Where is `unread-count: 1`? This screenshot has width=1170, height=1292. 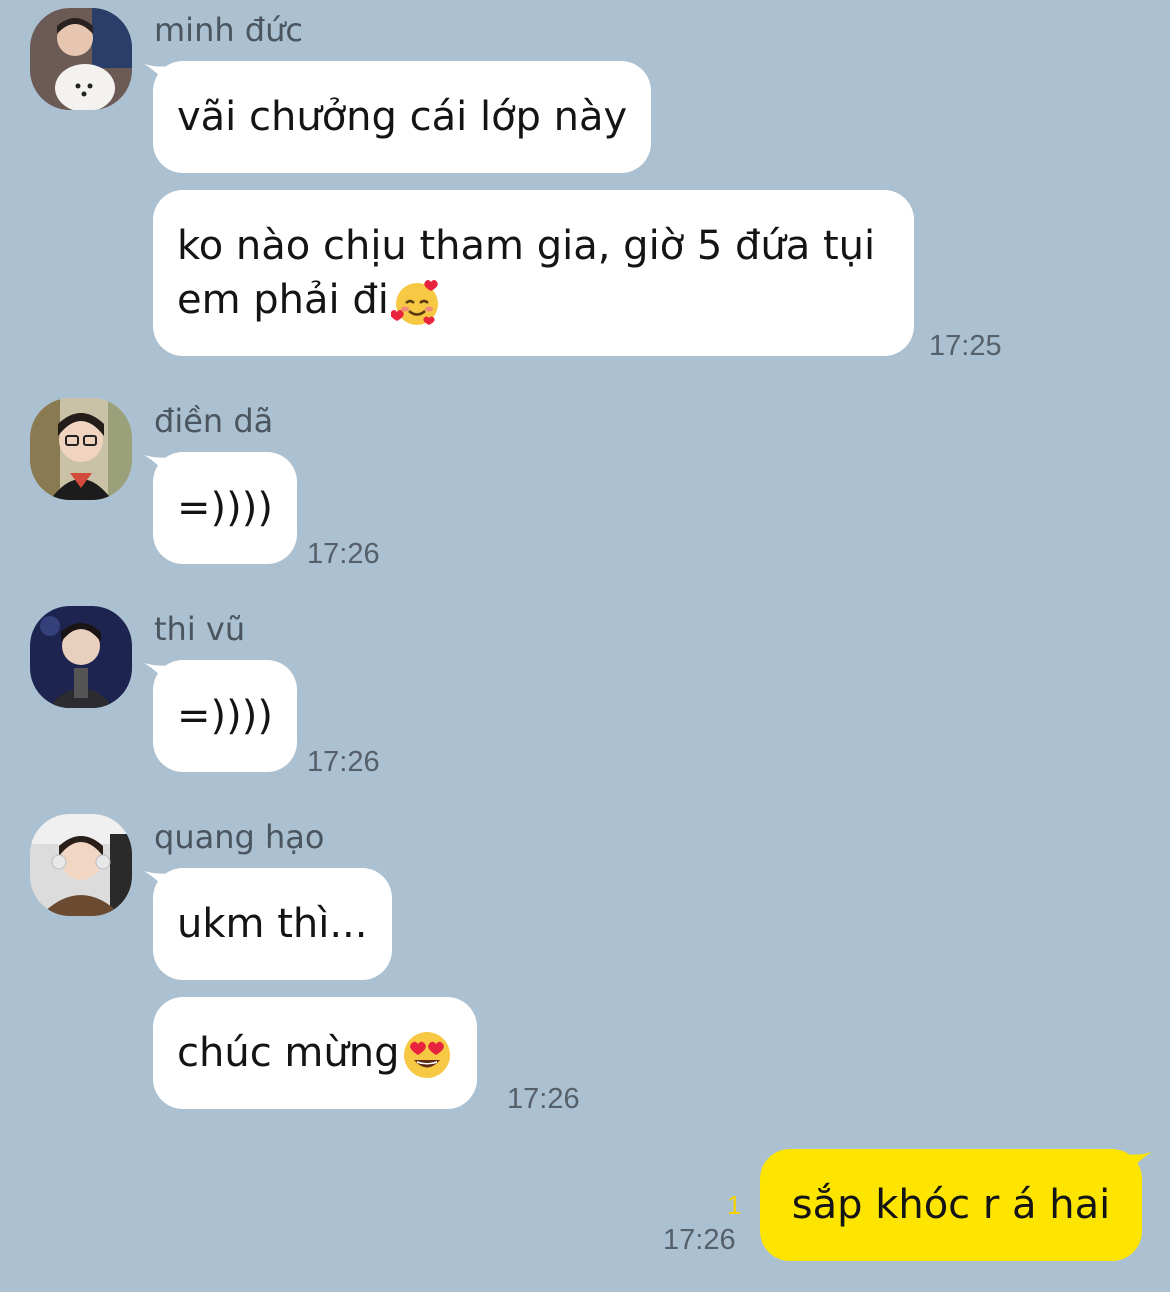
unread-count: 1 is located at coordinates (734, 1205).